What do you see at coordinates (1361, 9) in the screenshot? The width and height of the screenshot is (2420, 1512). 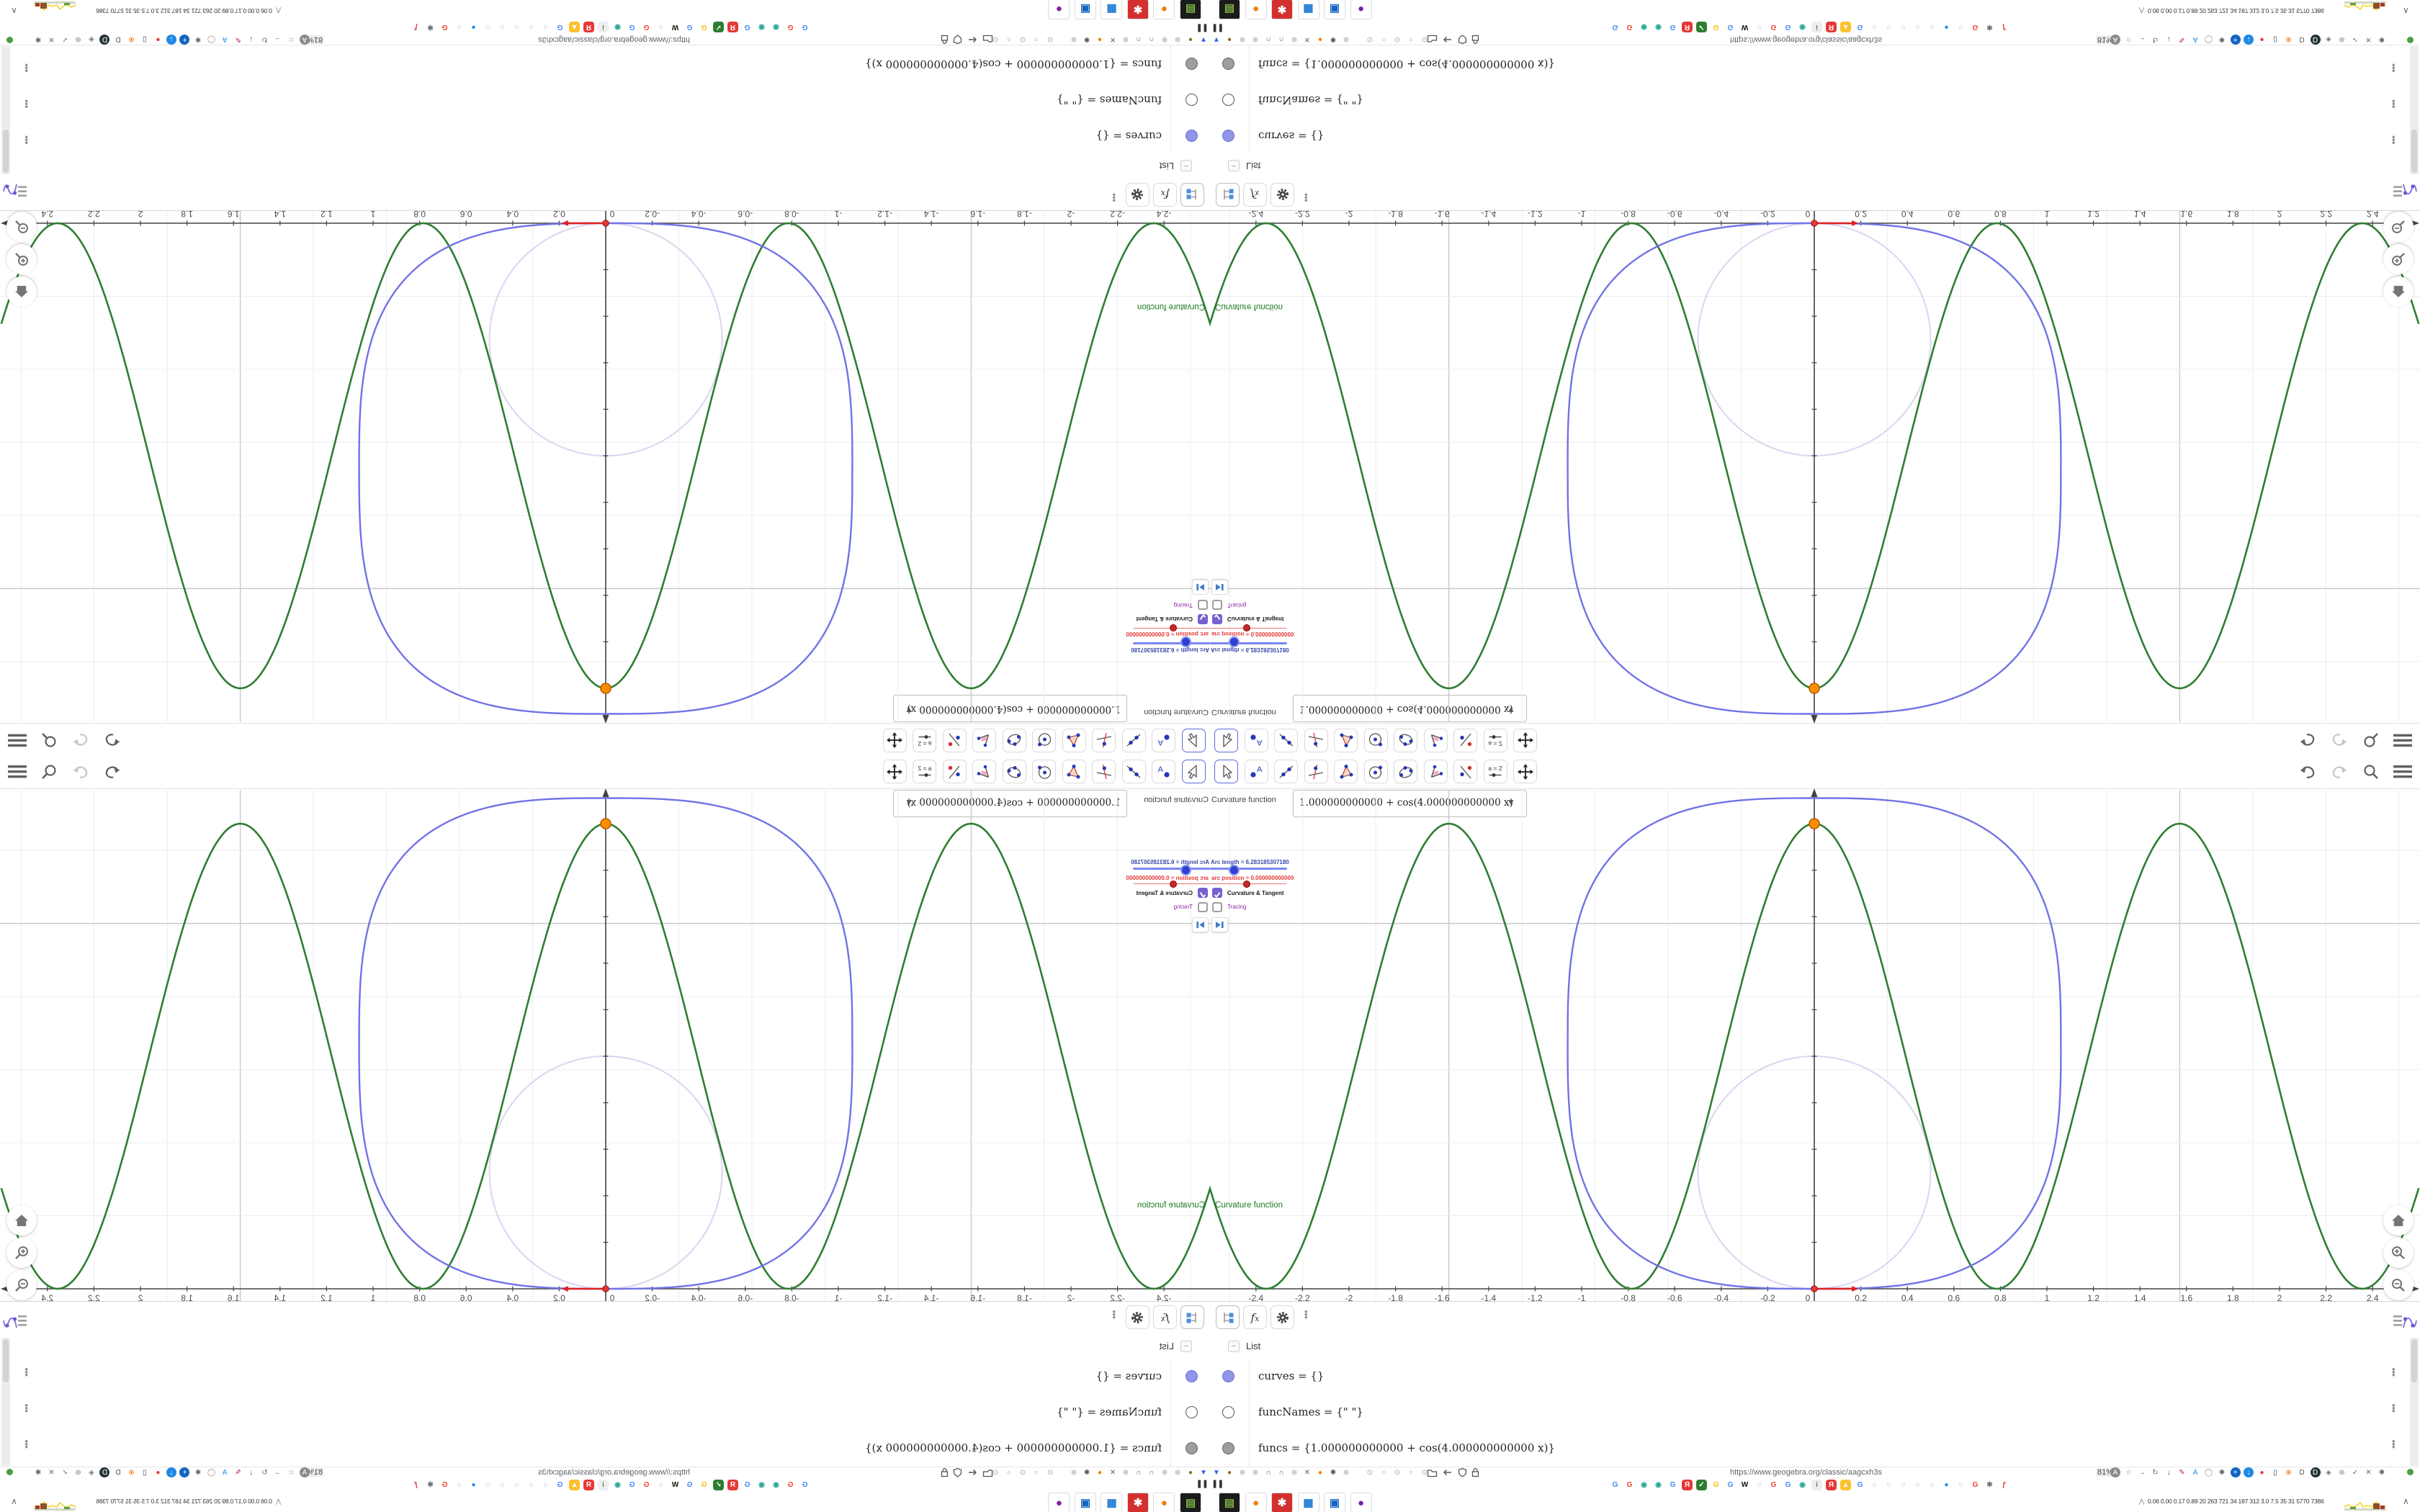 I see `owl-app-icon: ●` at bounding box center [1361, 9].